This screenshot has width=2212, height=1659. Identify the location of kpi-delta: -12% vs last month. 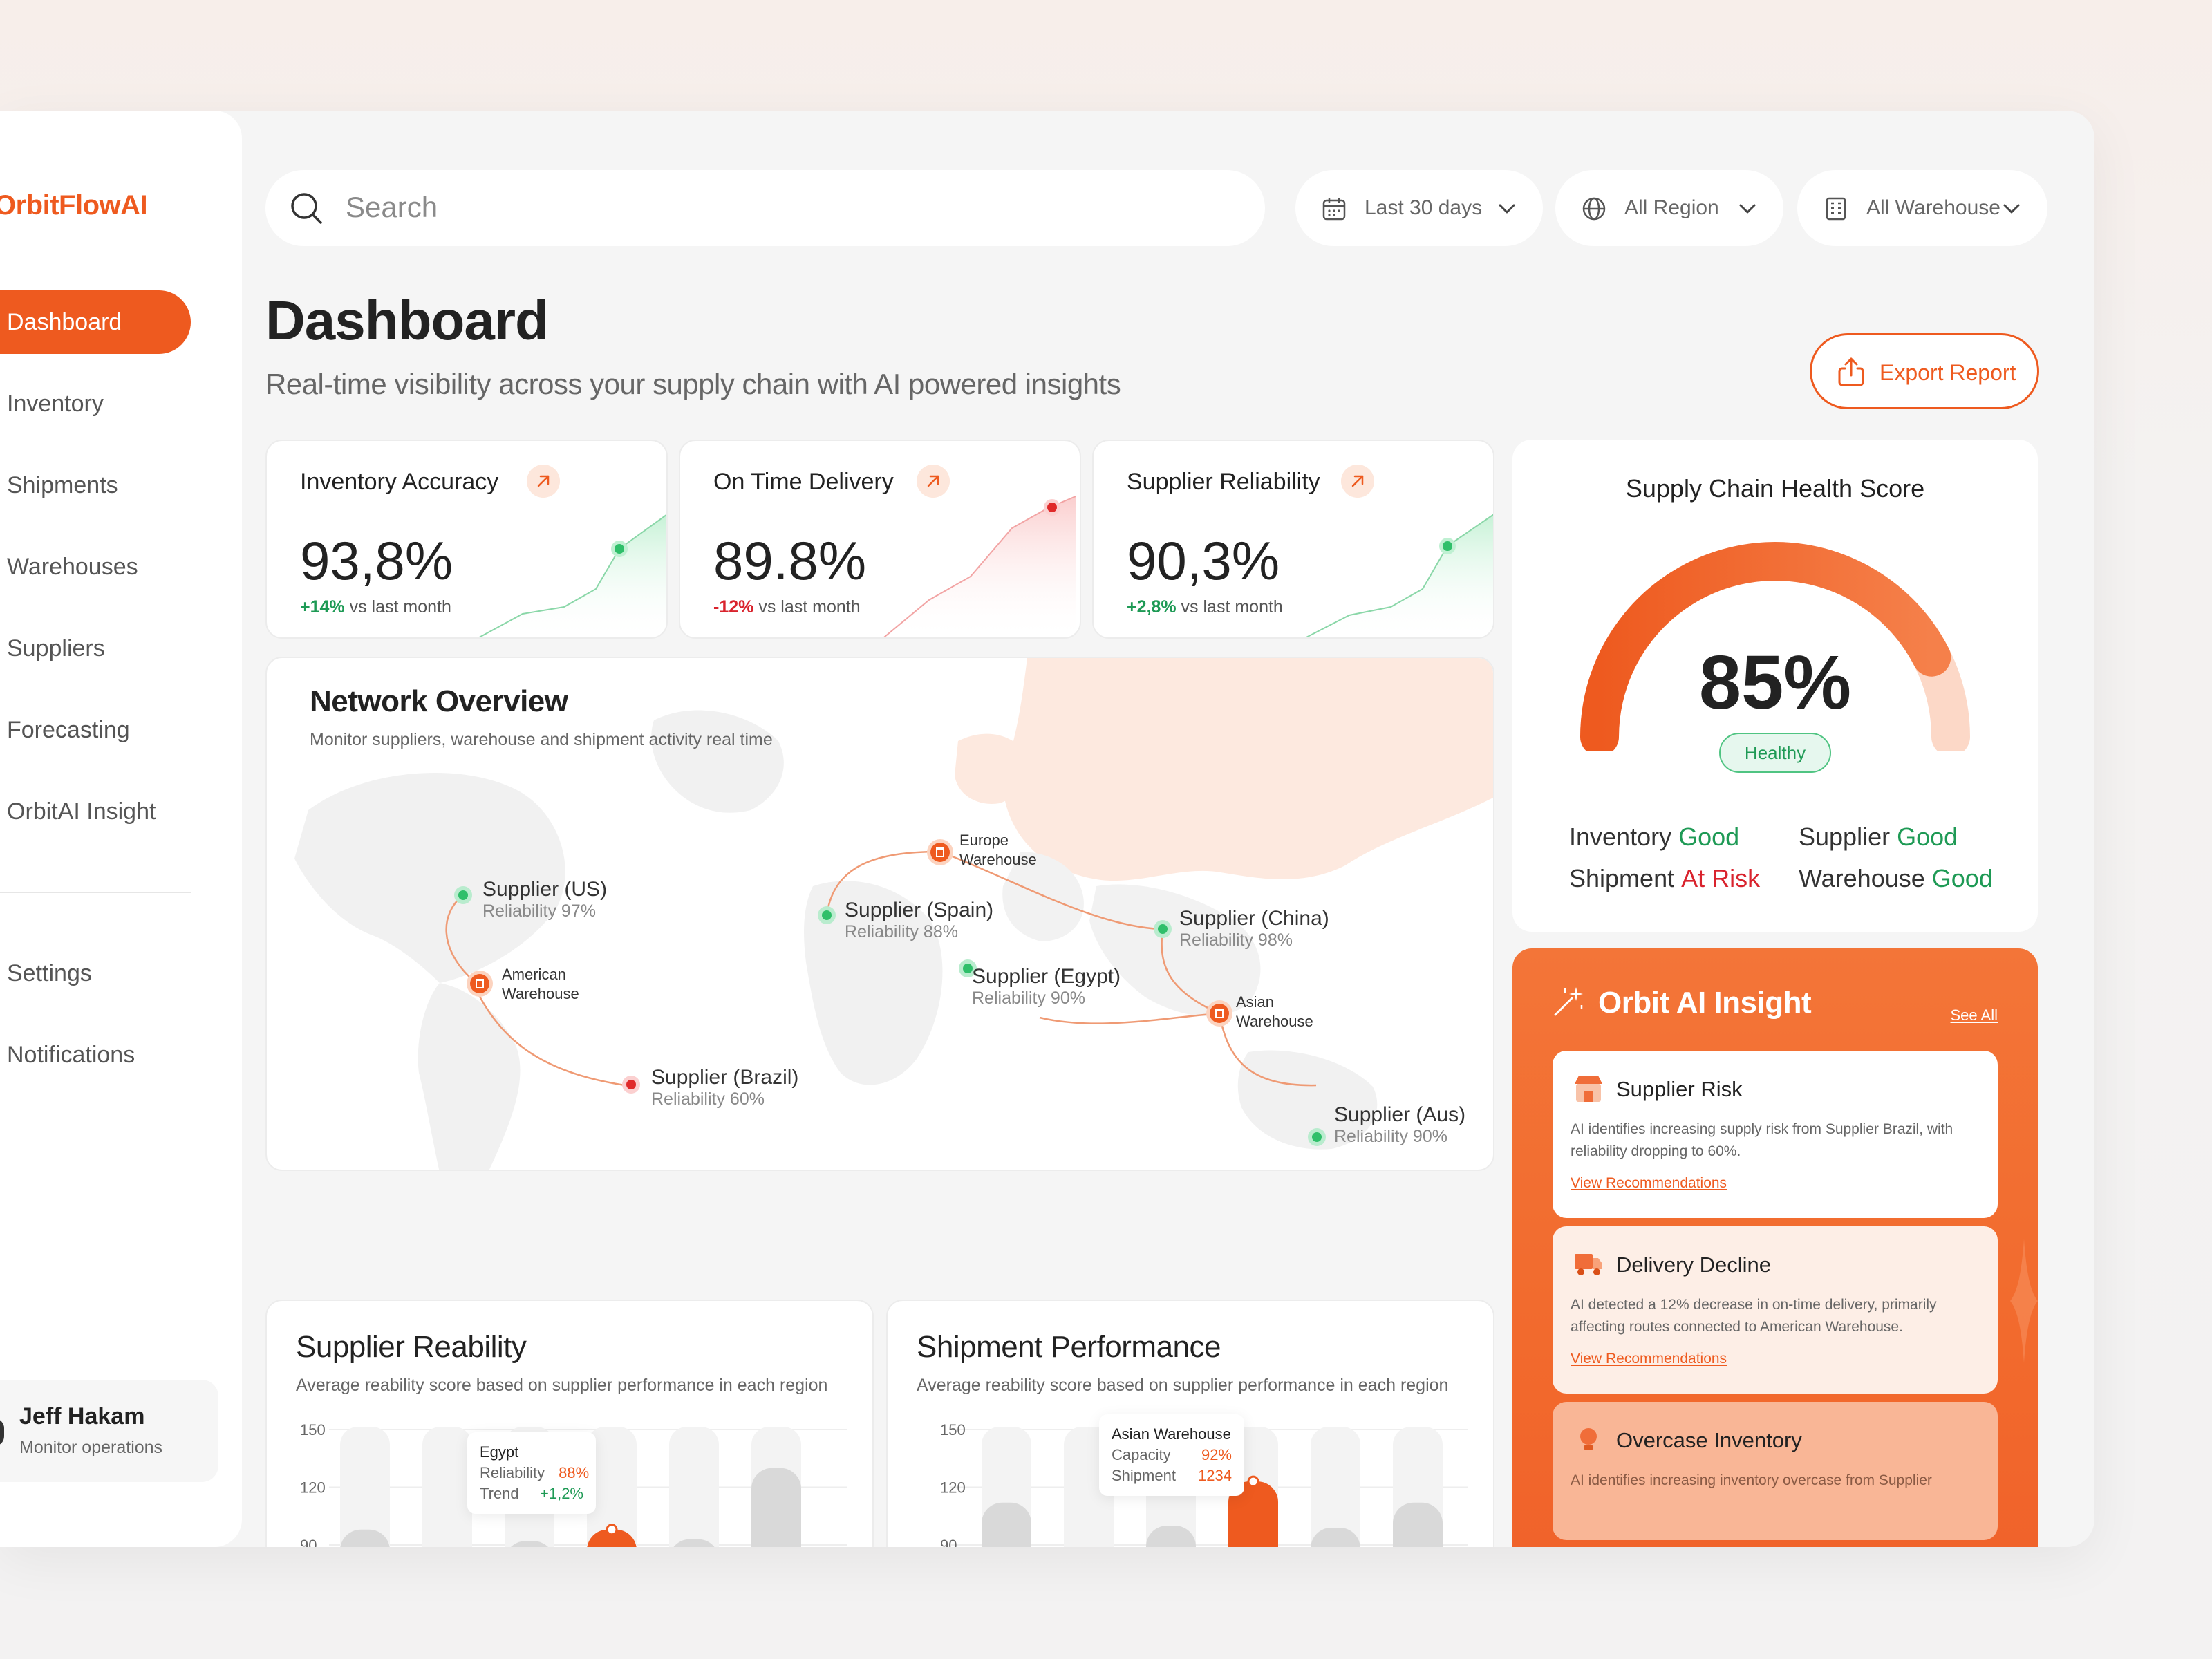
(787, 607).